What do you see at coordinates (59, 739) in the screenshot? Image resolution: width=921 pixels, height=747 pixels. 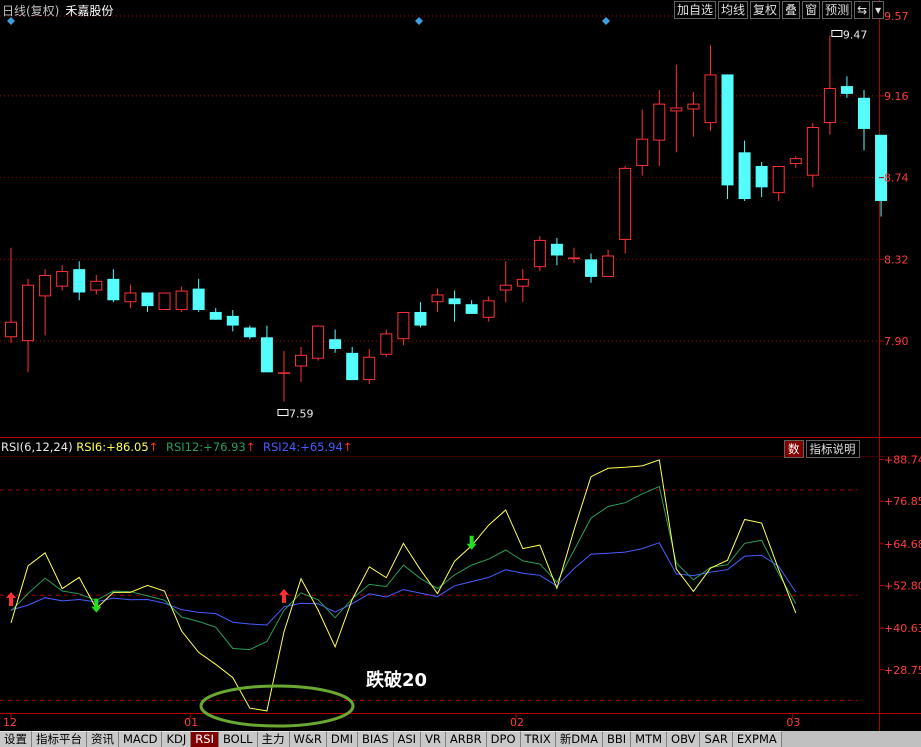 I see `tab-1: 指标平台` at bounding box center [59, 739].